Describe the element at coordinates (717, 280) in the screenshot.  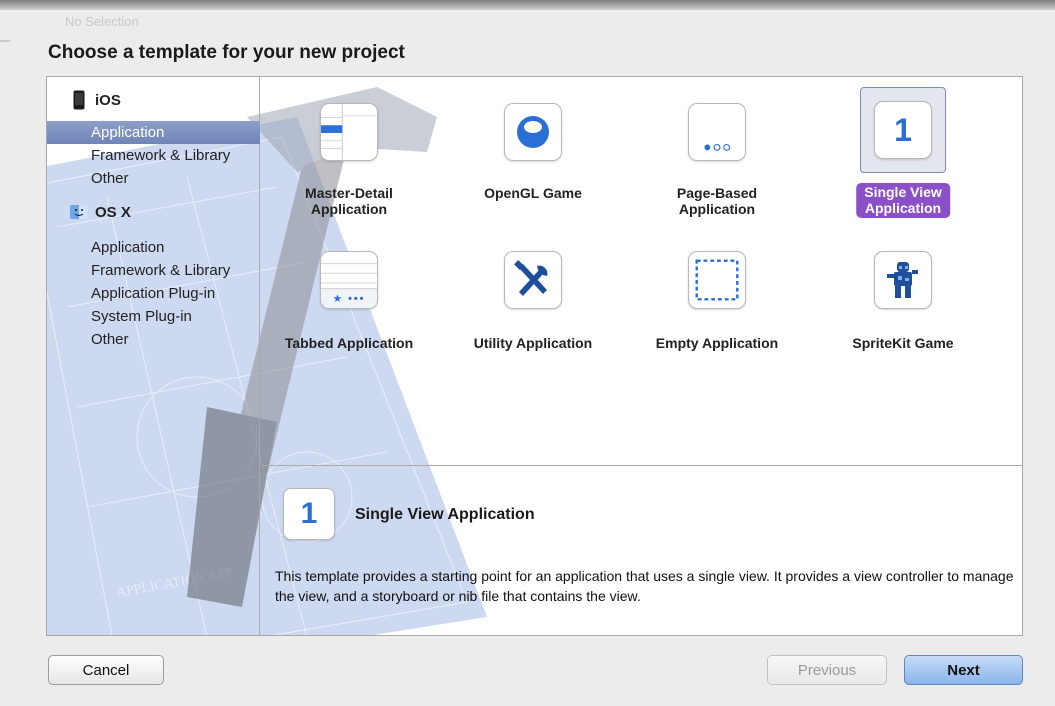
I see `empty-icon` at that location.